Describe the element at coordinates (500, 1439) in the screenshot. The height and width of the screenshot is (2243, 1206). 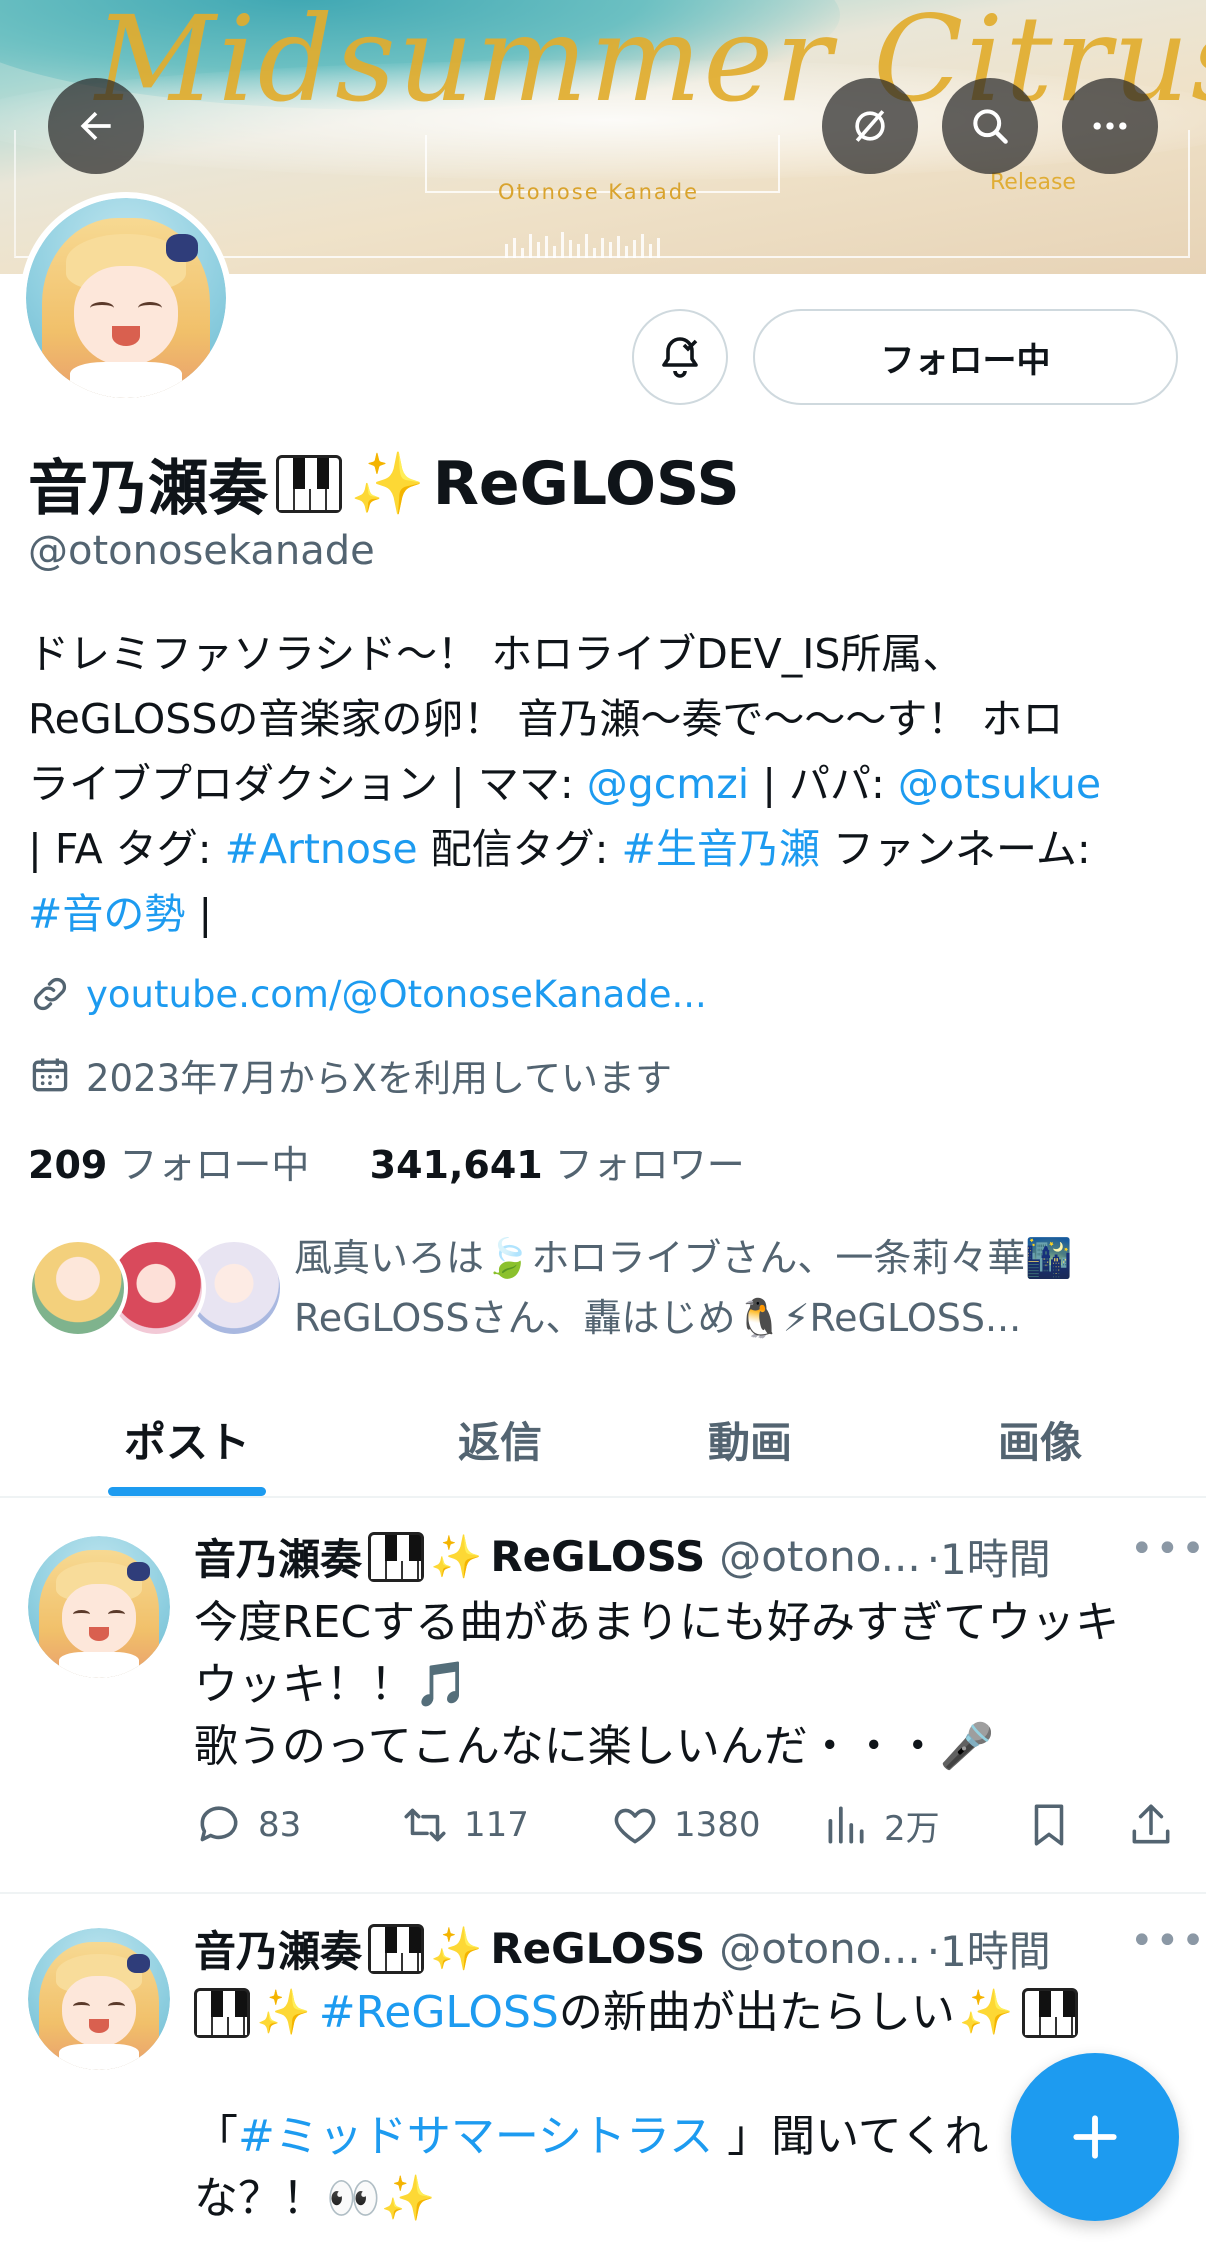
I see `tab-replies: 返信` at that location.